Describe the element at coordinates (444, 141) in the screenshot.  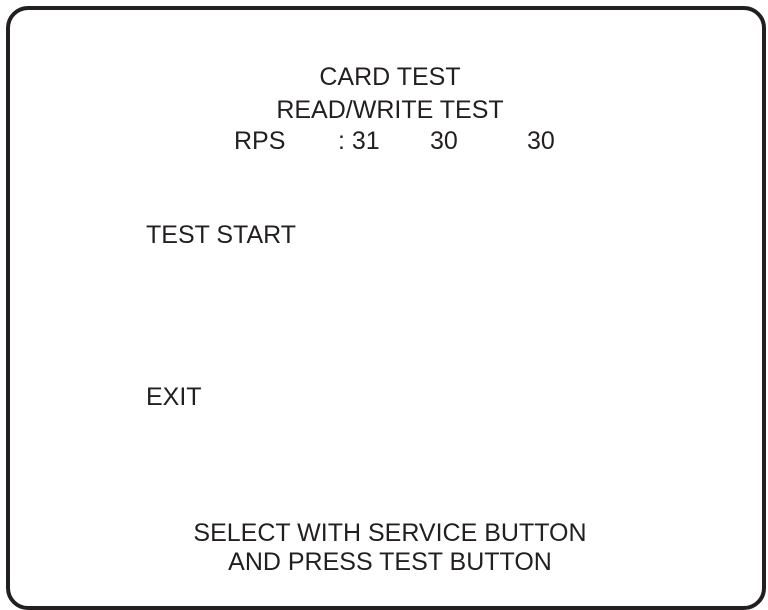
I see `rps-value-2: 30` at that location.